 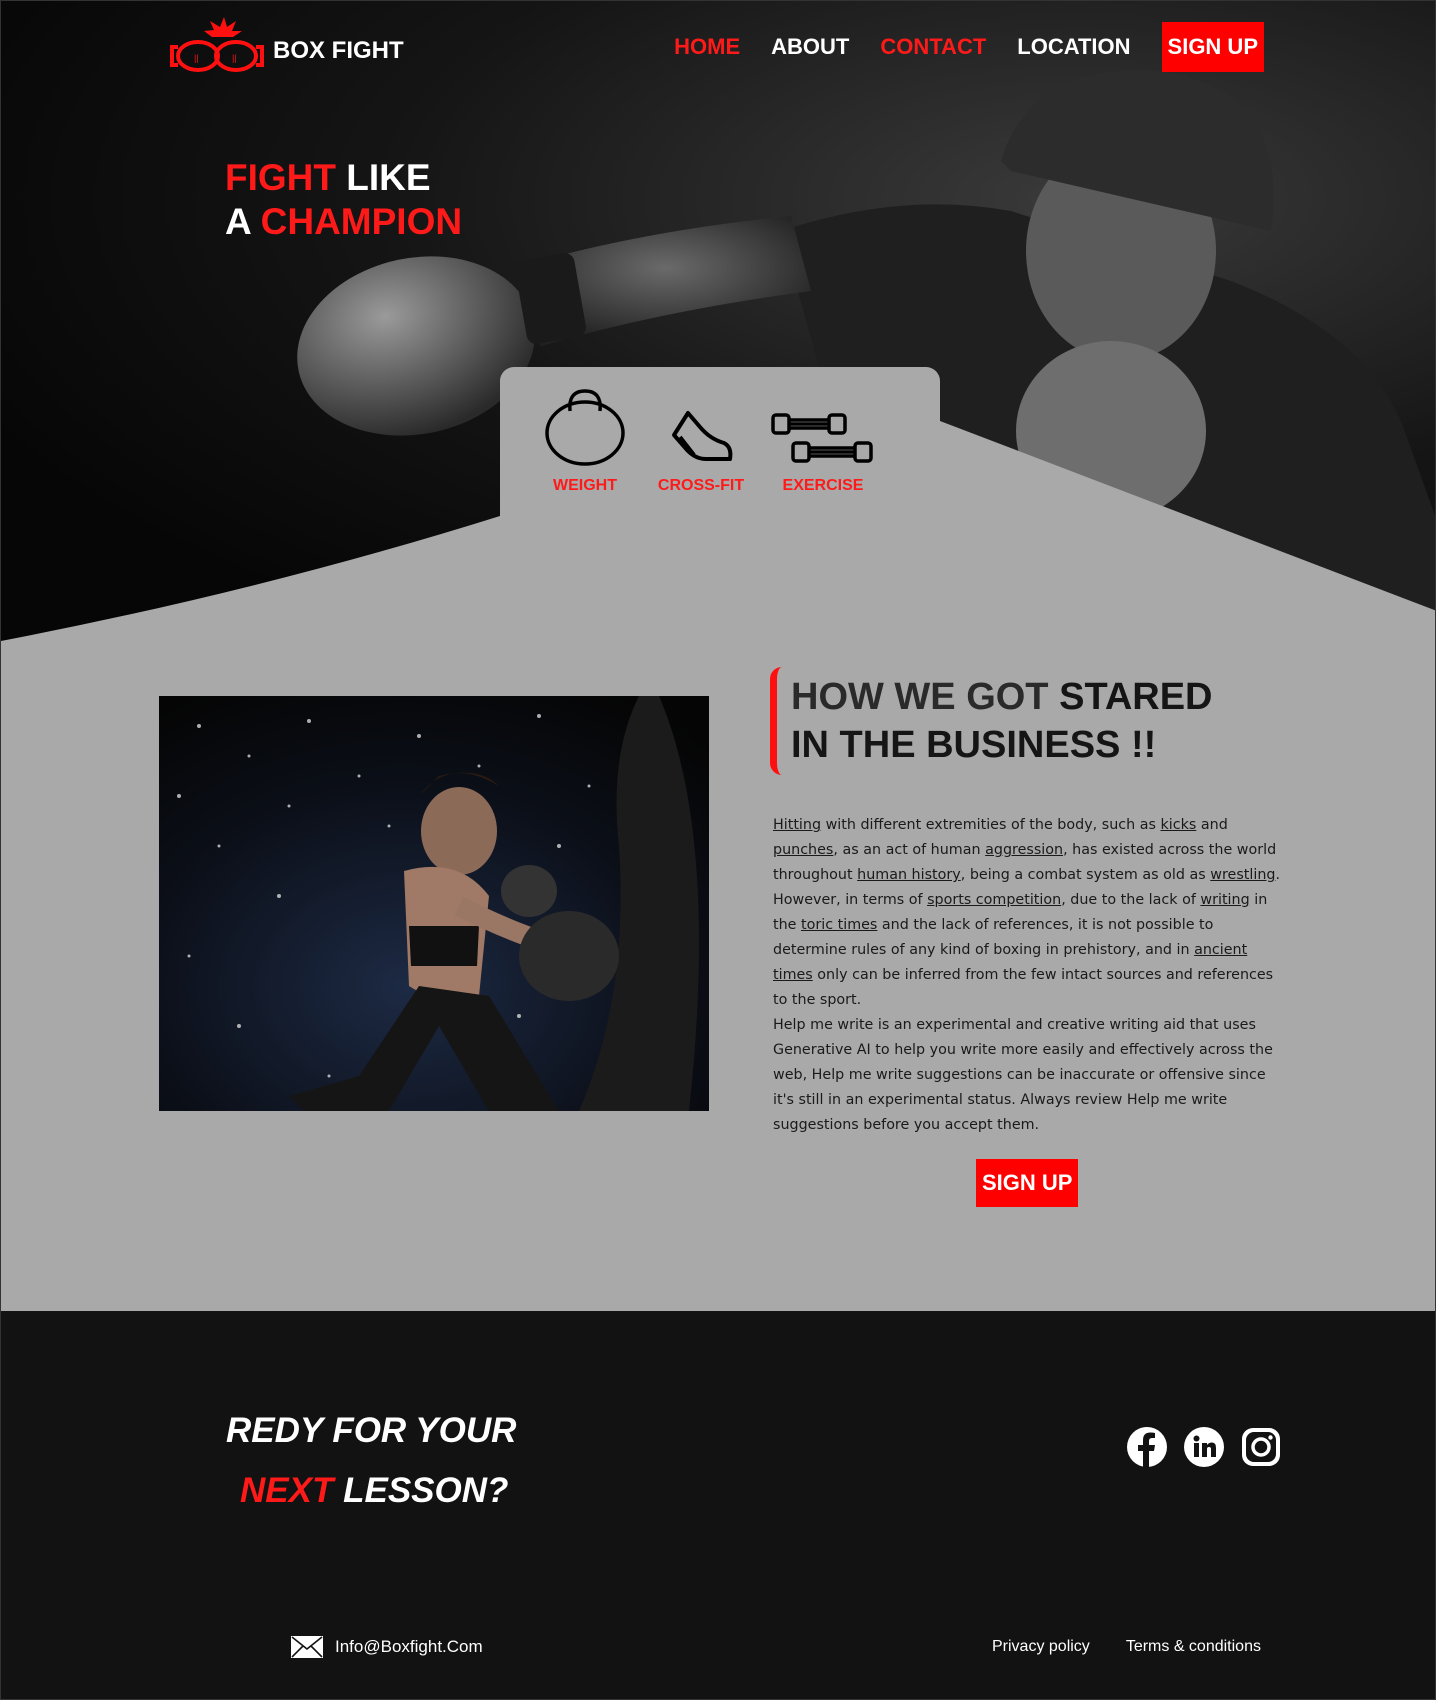 I want to click on cta-line-1: REDY FOR YOUR, so click(x=371, y=1430).